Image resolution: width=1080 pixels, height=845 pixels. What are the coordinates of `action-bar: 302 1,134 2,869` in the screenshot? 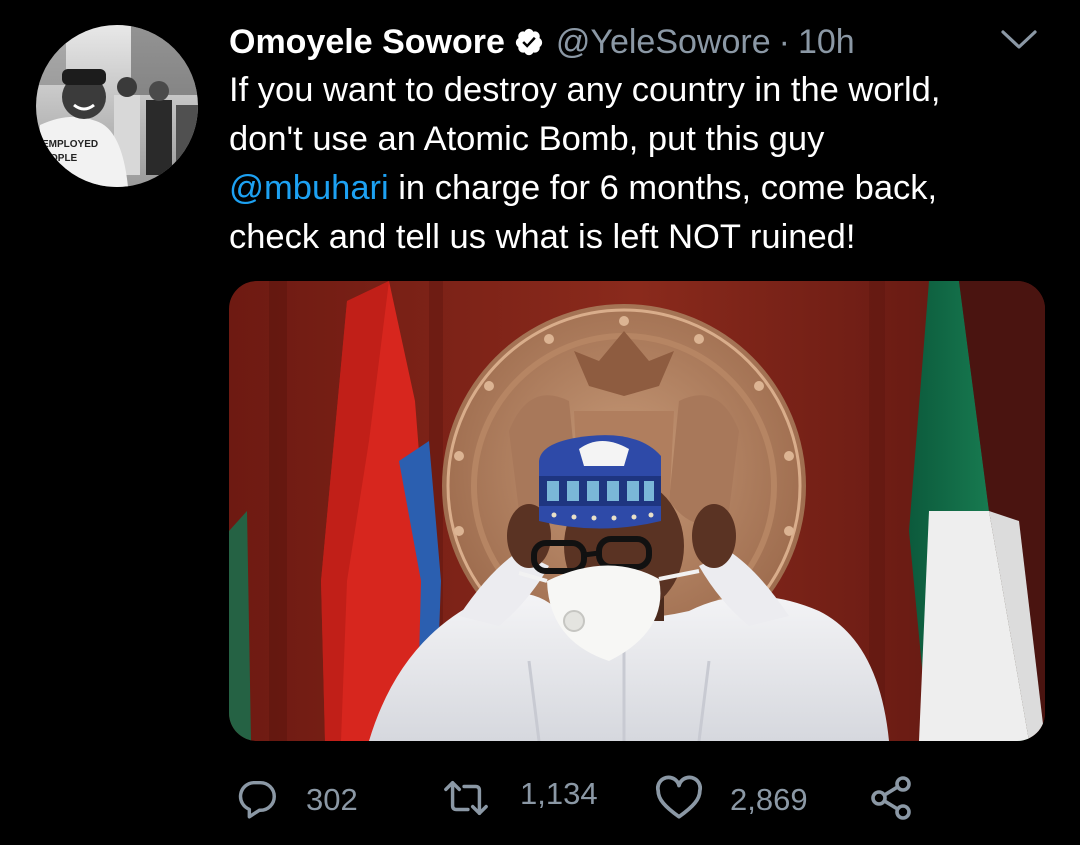 It's located at (540, 800).